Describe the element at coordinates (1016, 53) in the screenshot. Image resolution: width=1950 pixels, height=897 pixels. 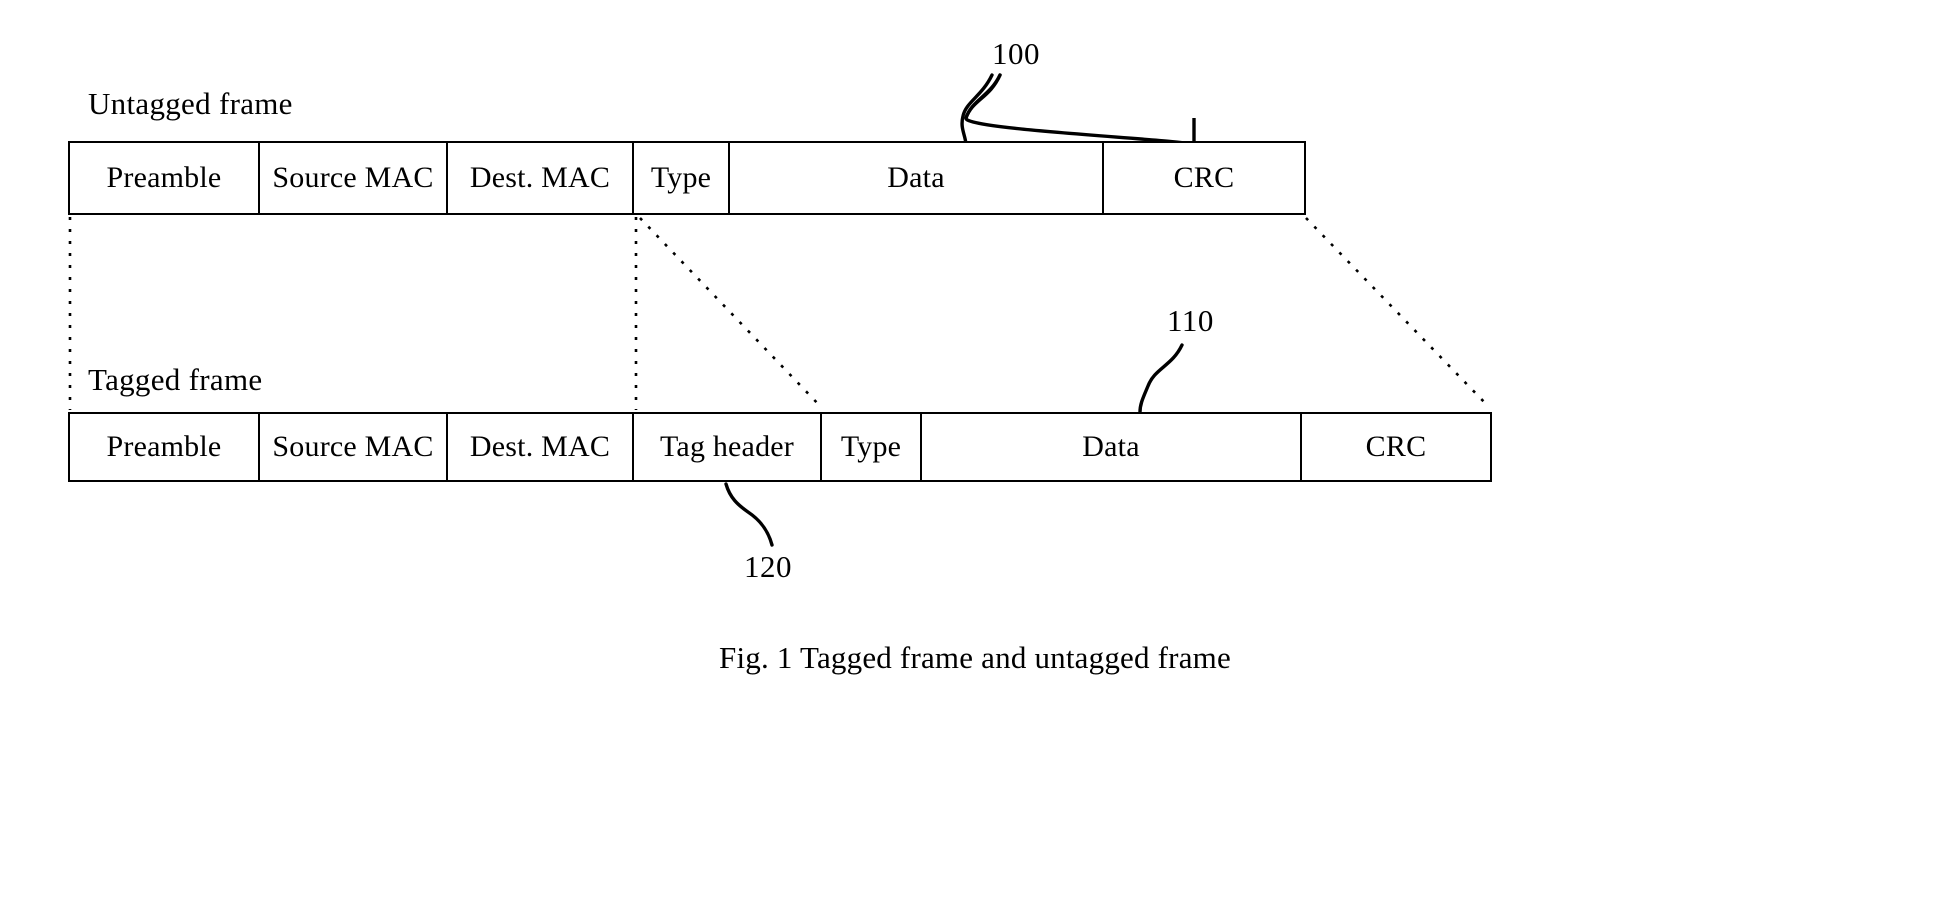
I see `reference-numeral-100: 100` at that location.